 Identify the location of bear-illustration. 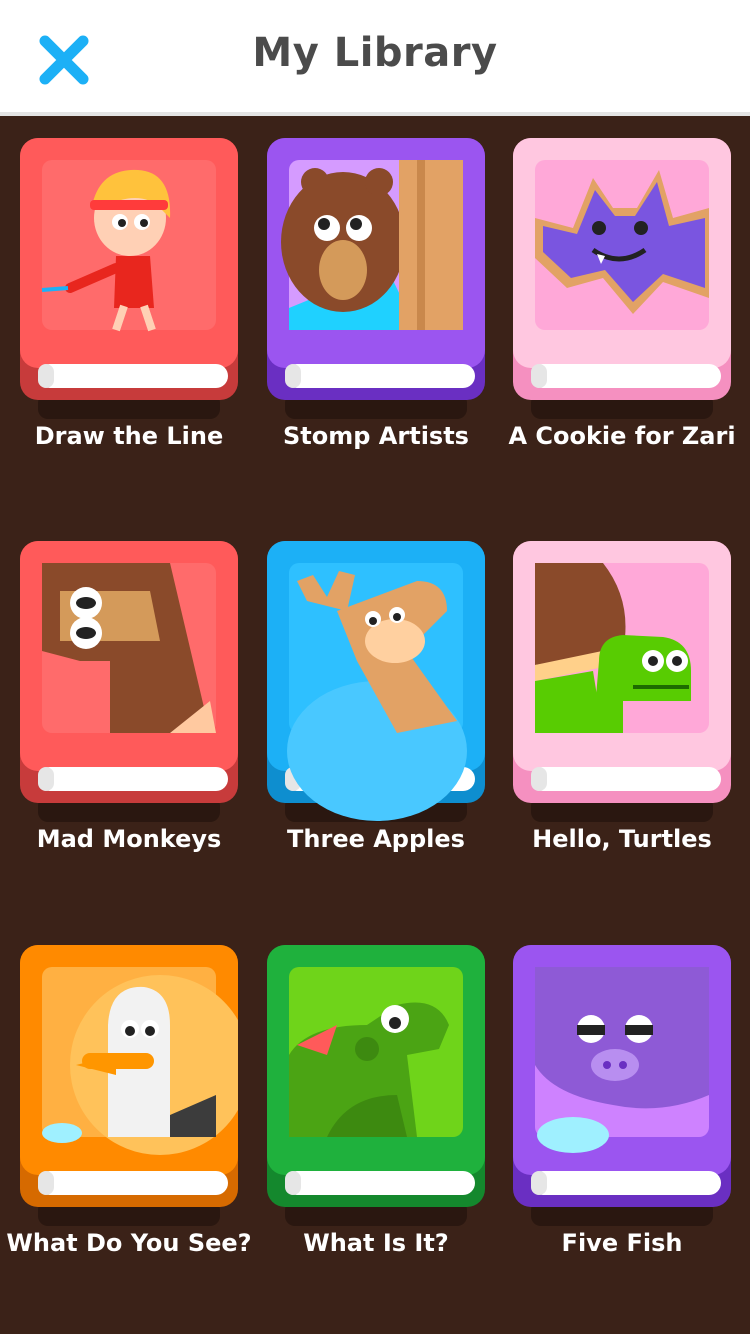
(372, 245).